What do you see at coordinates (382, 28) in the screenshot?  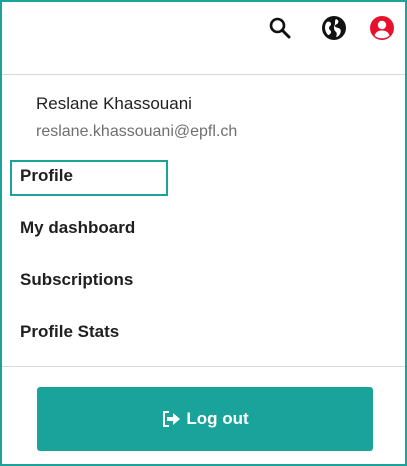 I see `user-icon` at bounding box center [382, 28].